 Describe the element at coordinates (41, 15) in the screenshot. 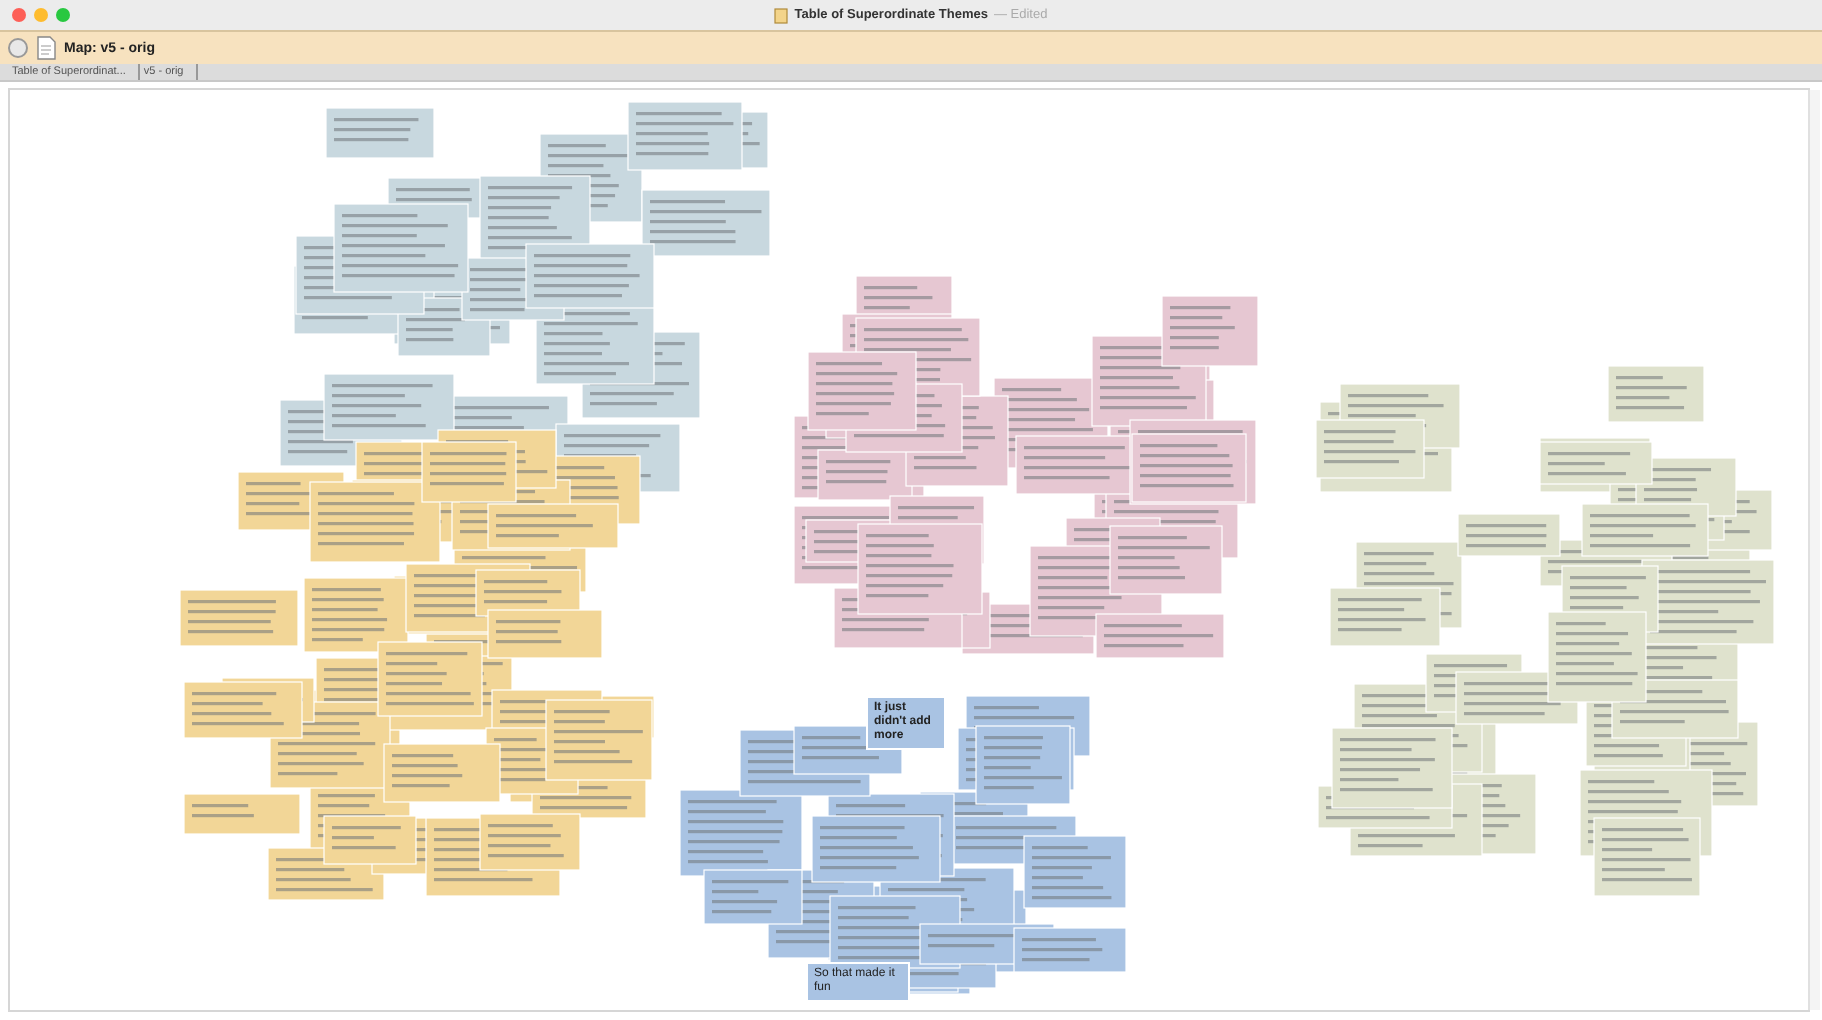

I see `minimize-button` at that location.